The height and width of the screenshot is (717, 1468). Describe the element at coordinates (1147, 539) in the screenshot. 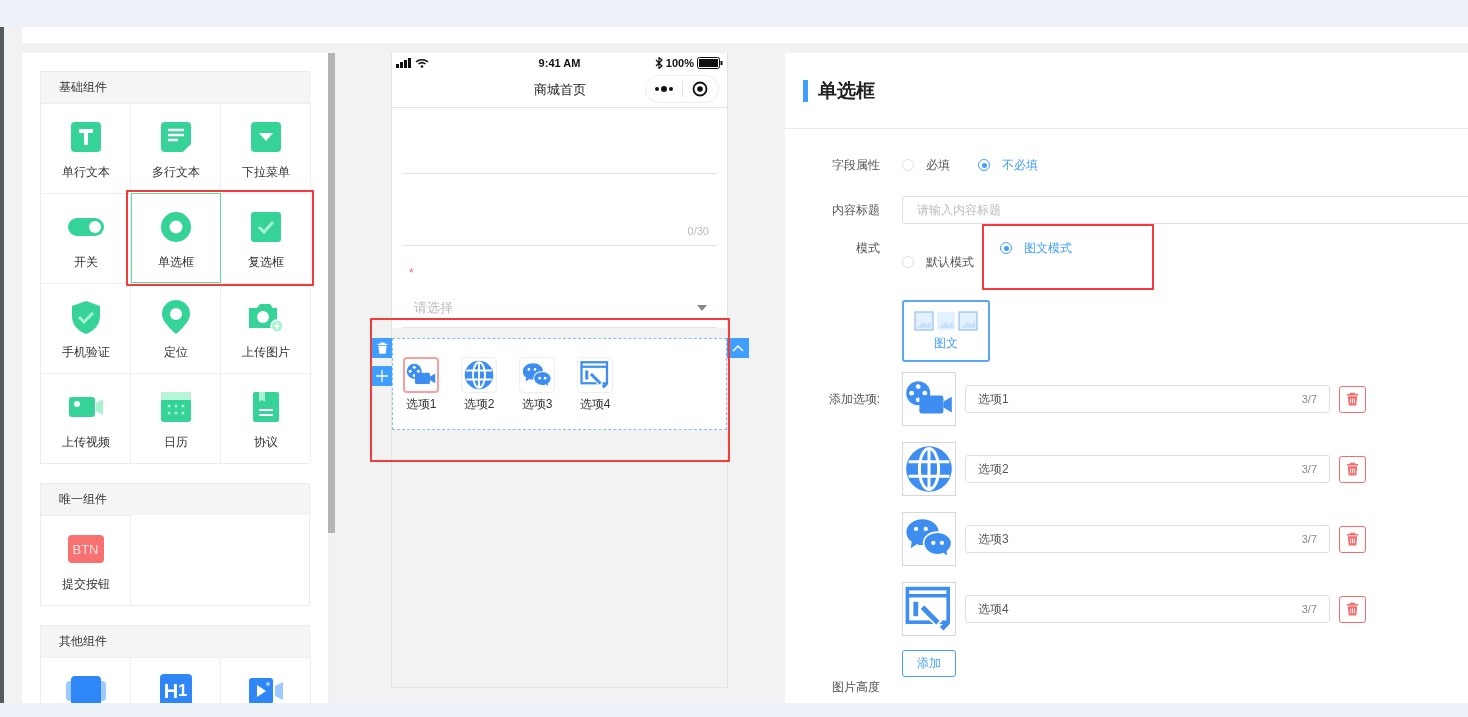

I see `text-input: 选项3 3/7` at that location.